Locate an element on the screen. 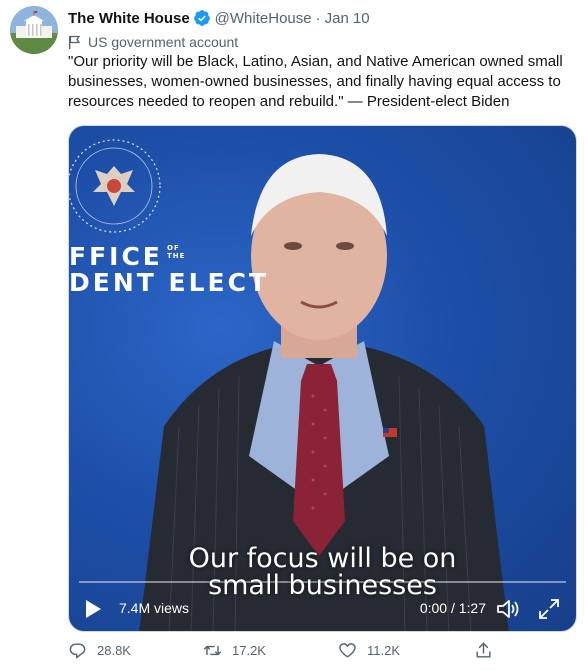 This screenshot has height=671, width=587. video-timecode: 0:00 / 1:27 is located at coordinates (452, 608).